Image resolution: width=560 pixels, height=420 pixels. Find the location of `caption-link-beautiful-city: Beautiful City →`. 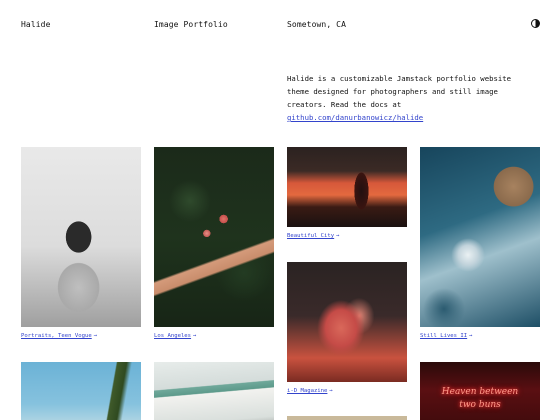

caption-link-beautiful-city: Beautiful City → is located at coordinates (313, 236).